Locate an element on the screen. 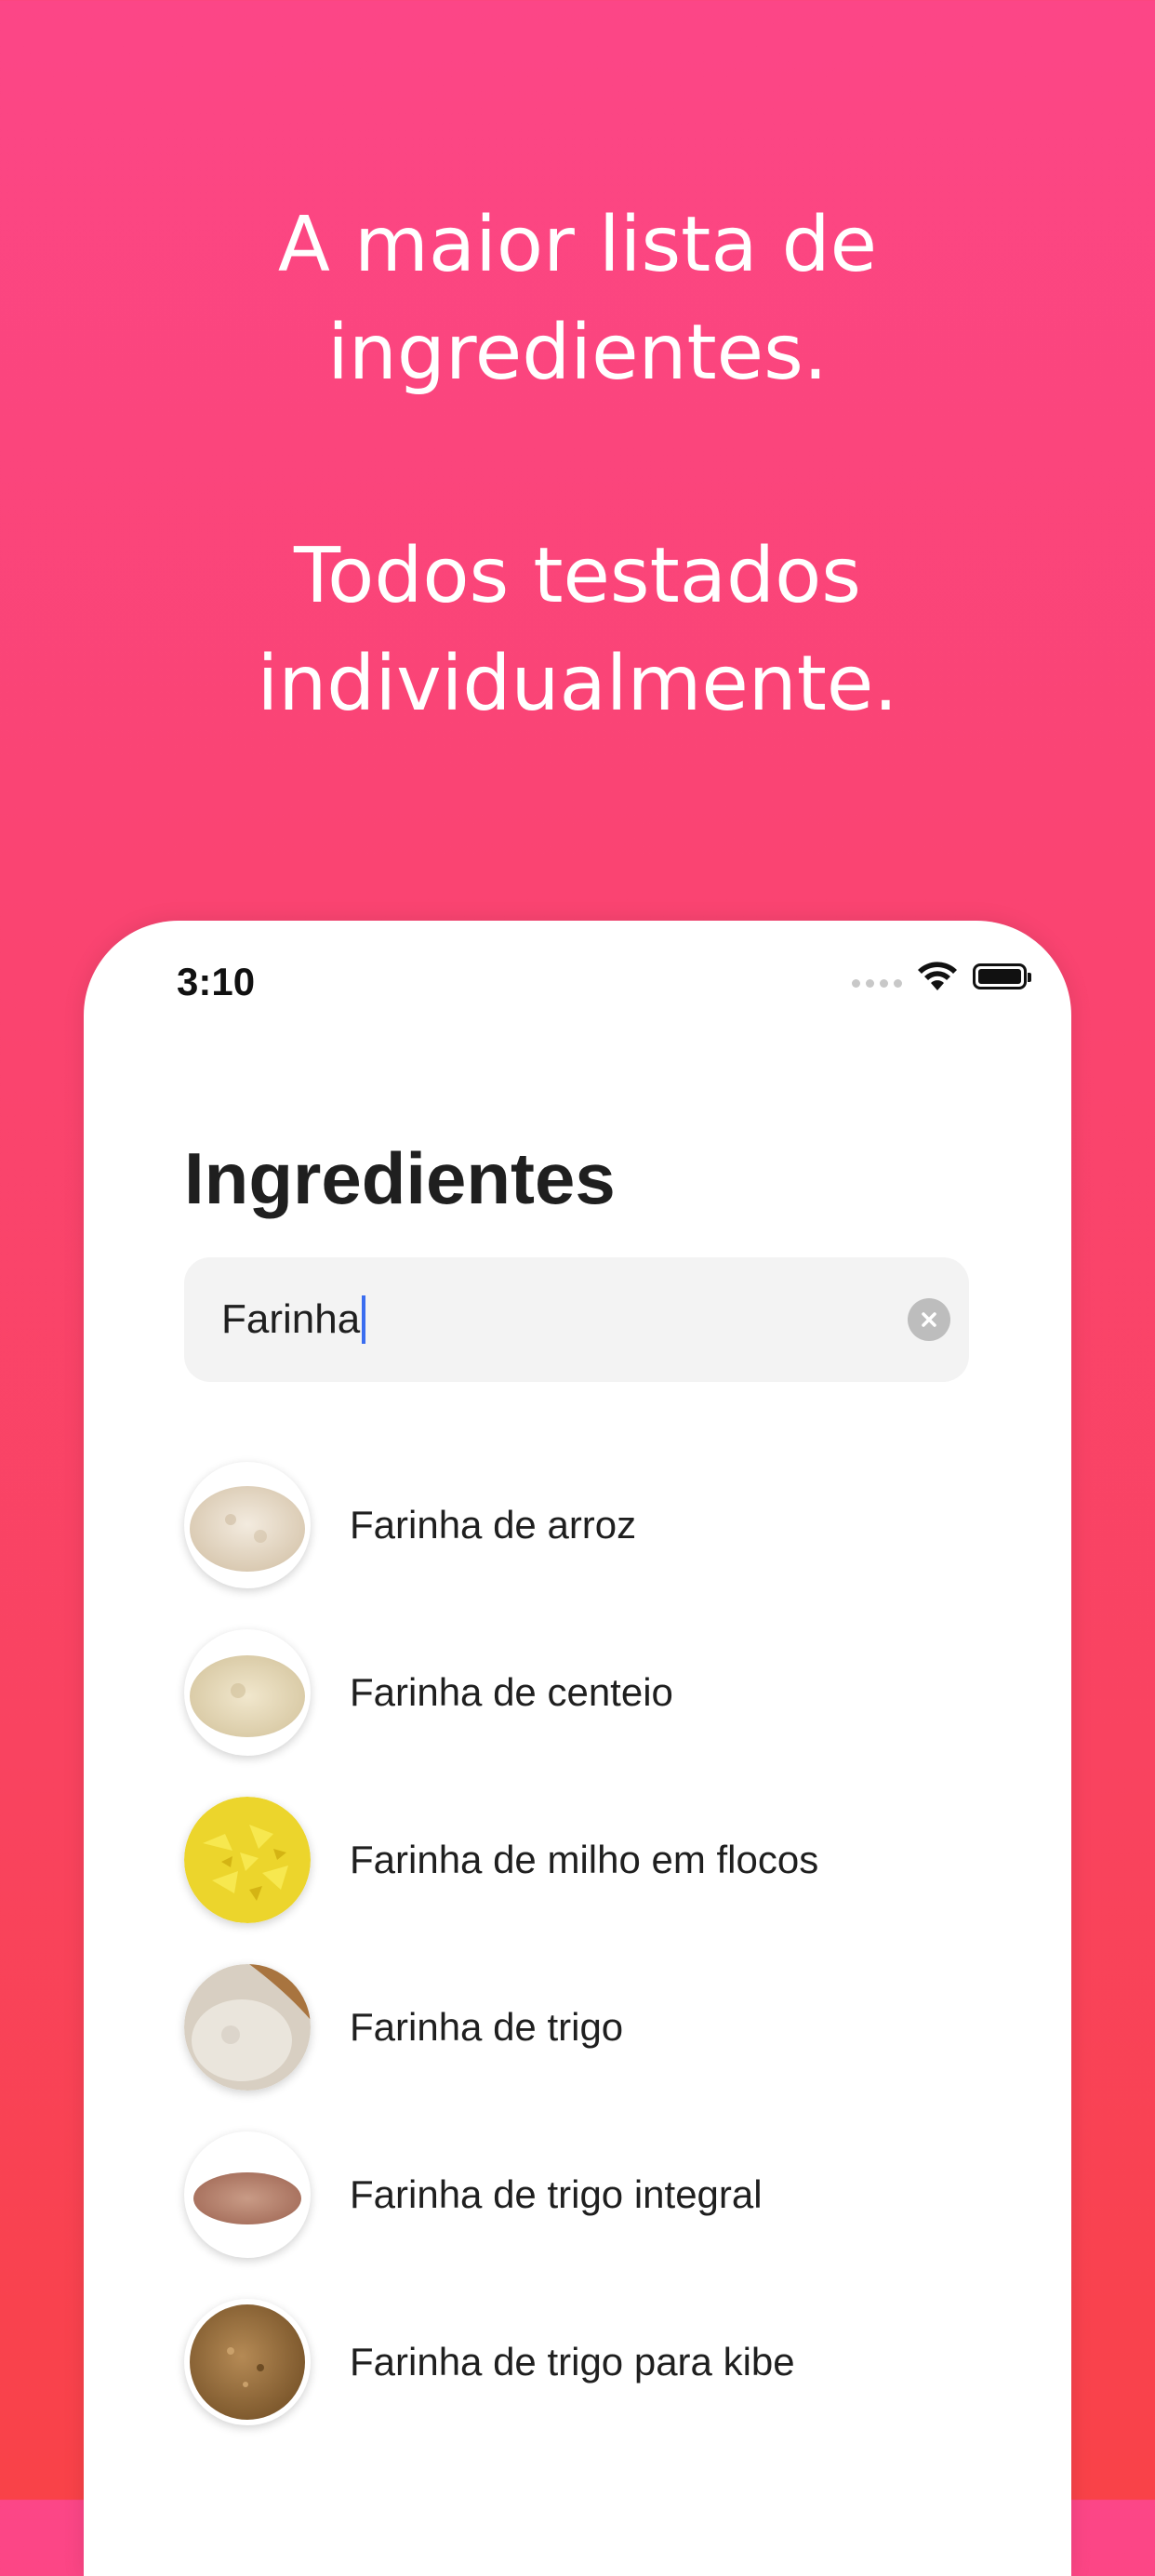 This screenshot has height=2576, width=1155. search-field-value: Farinha is located at coordinates (293, 1319).